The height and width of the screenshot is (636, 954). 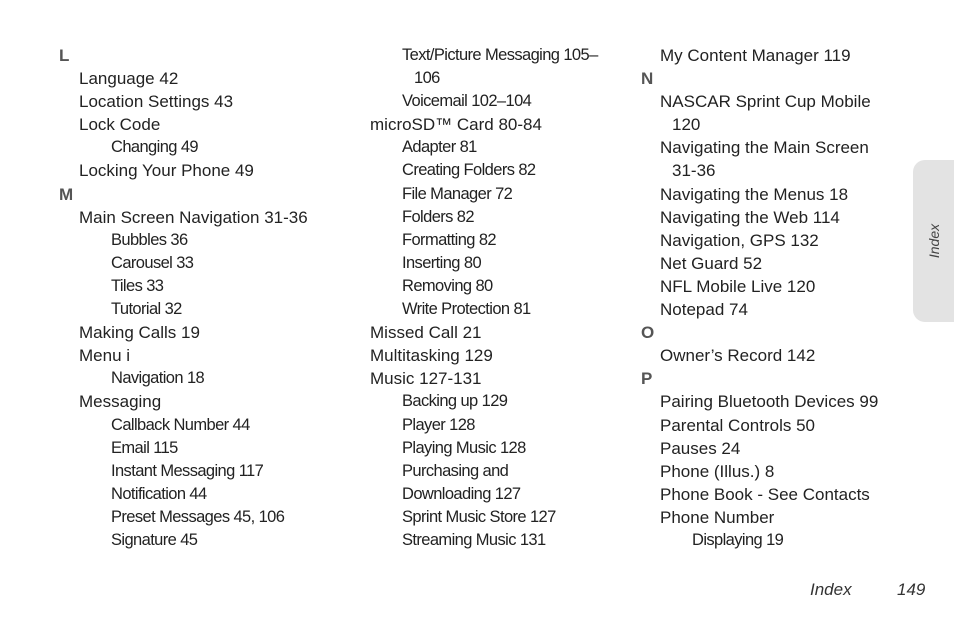 What do you see at coordinates (455, 470) in the screenshot?
I see `index-subentry: Purchasing and` at bounding box center [455, 470].